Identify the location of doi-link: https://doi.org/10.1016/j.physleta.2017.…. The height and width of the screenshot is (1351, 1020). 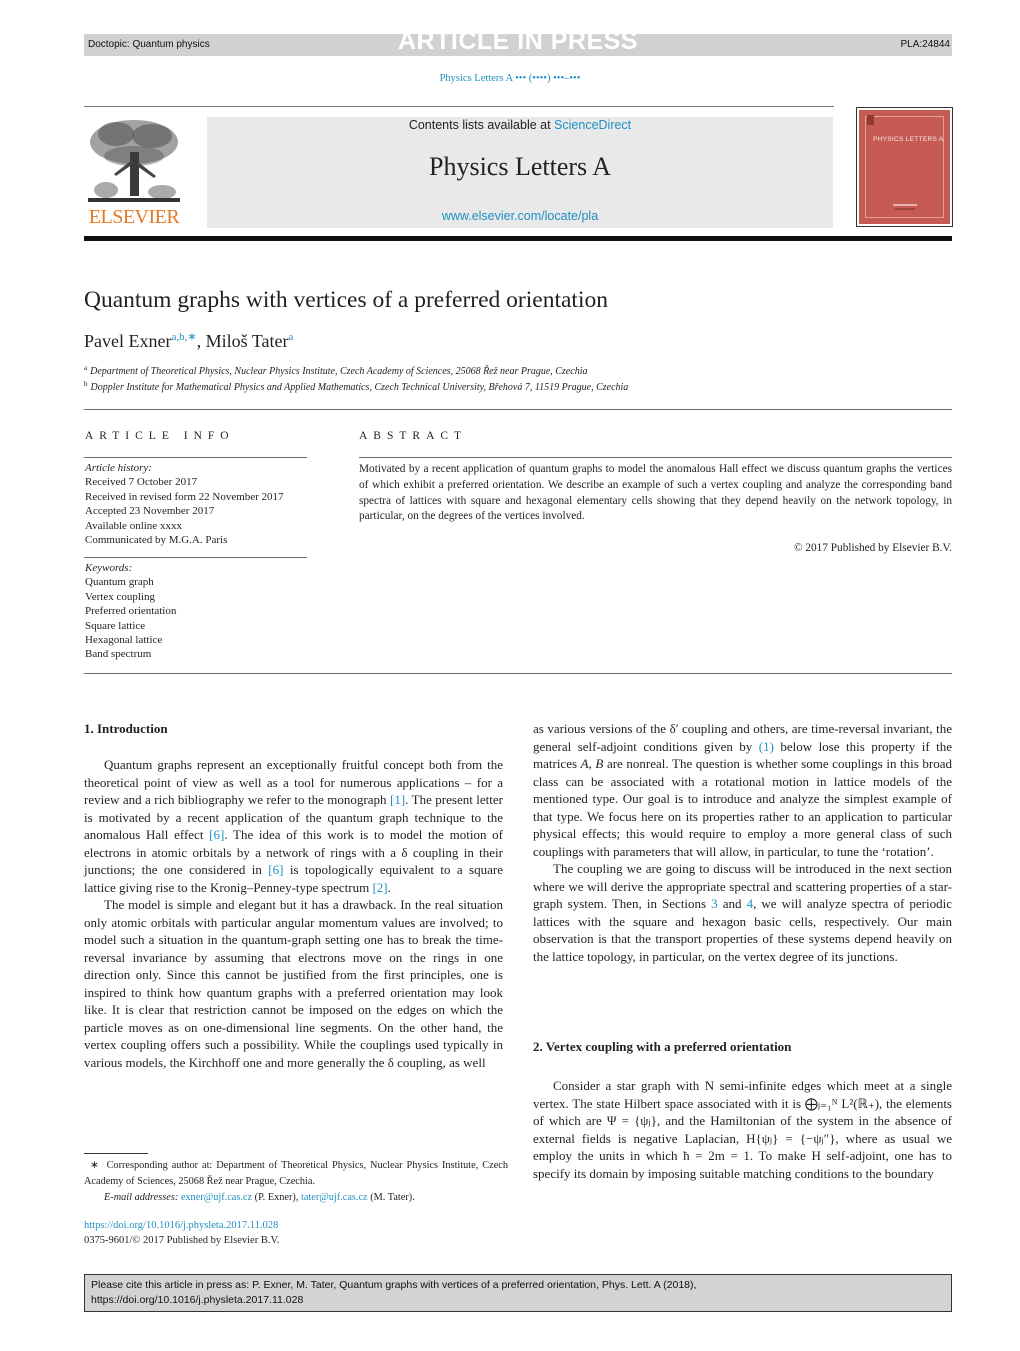
(181, 1225).